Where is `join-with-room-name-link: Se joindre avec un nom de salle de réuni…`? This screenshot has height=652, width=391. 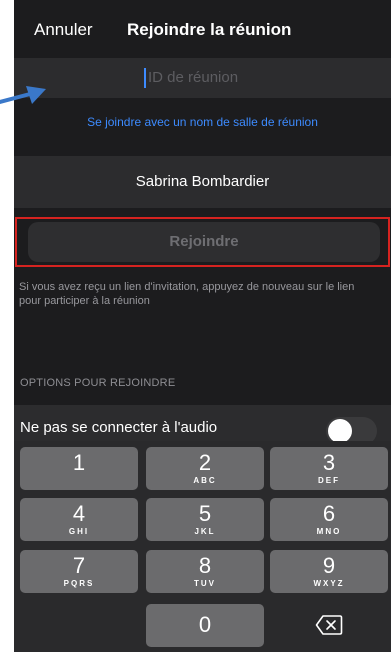 join-with-room-name-link: Se joindre avec un nom de salle de réuni… is located at coordinates (202, 122).